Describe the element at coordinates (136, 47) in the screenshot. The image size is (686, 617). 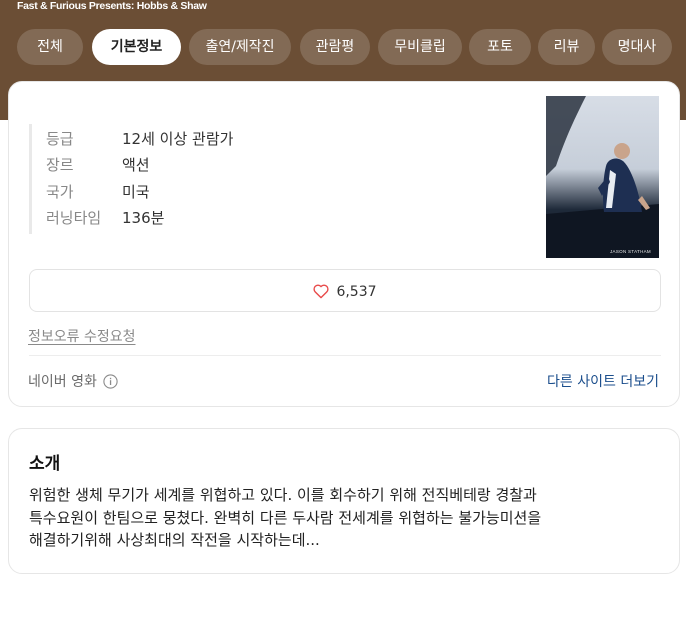
I see `tab-basic-info: 기본정보` at that location.